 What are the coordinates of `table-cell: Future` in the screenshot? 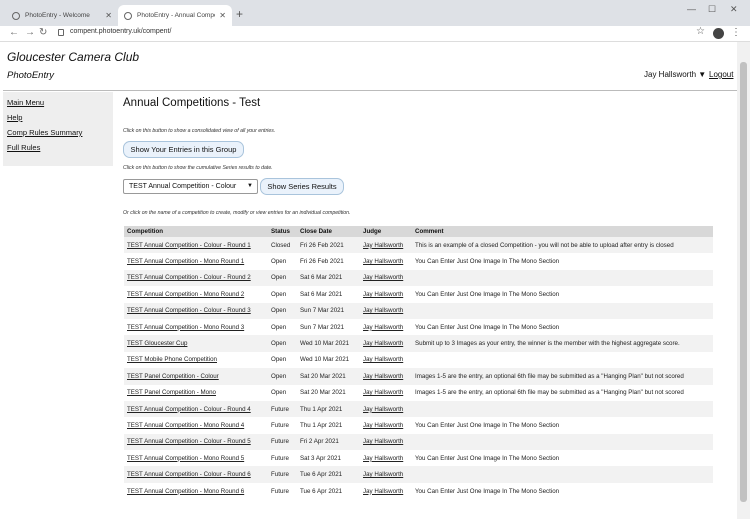 It's located at (282, 474).